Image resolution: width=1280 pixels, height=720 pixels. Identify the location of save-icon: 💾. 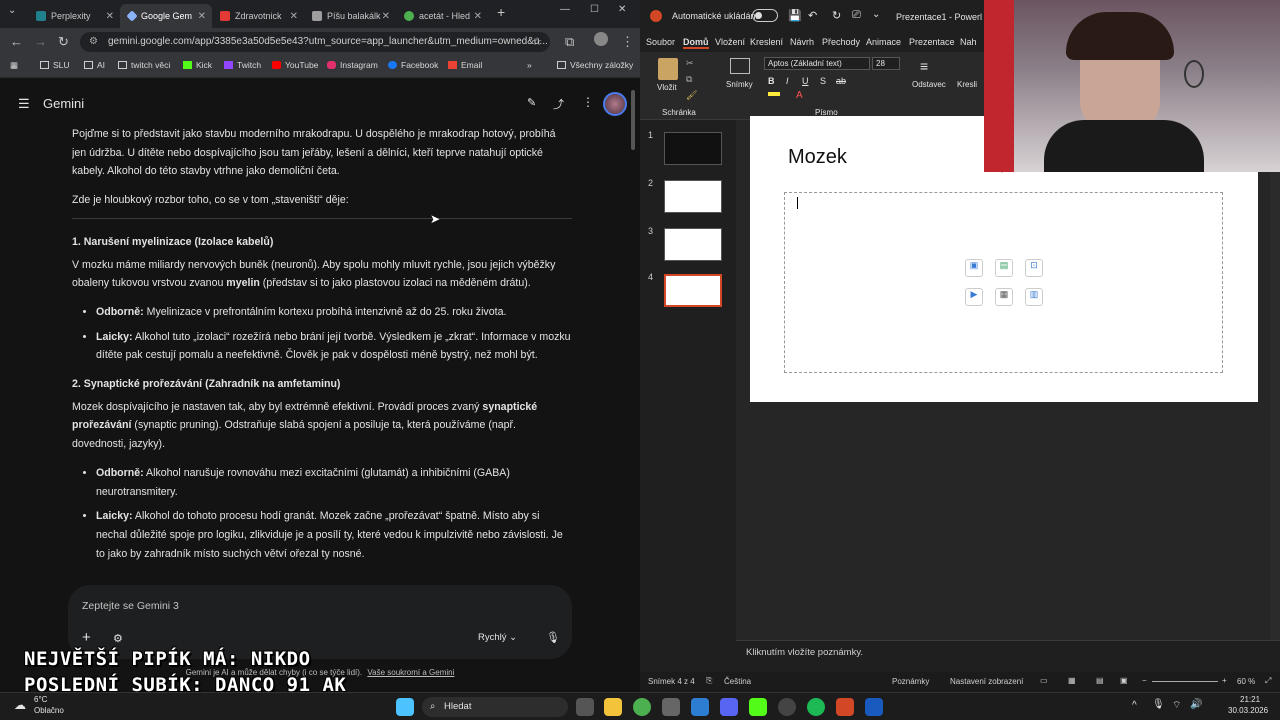
(795, 15).